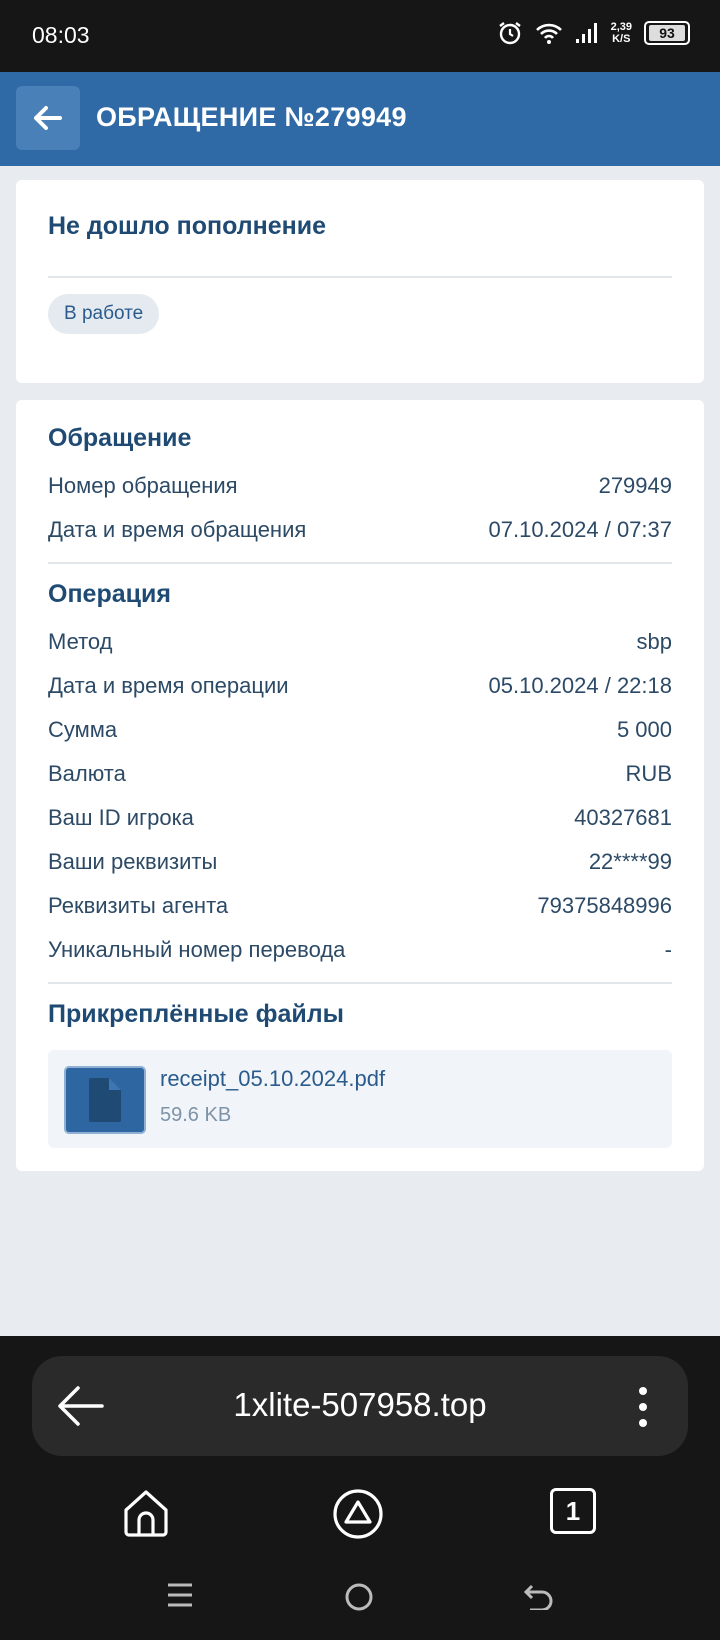  I want to click on wifi-icon, so click(548, 33).